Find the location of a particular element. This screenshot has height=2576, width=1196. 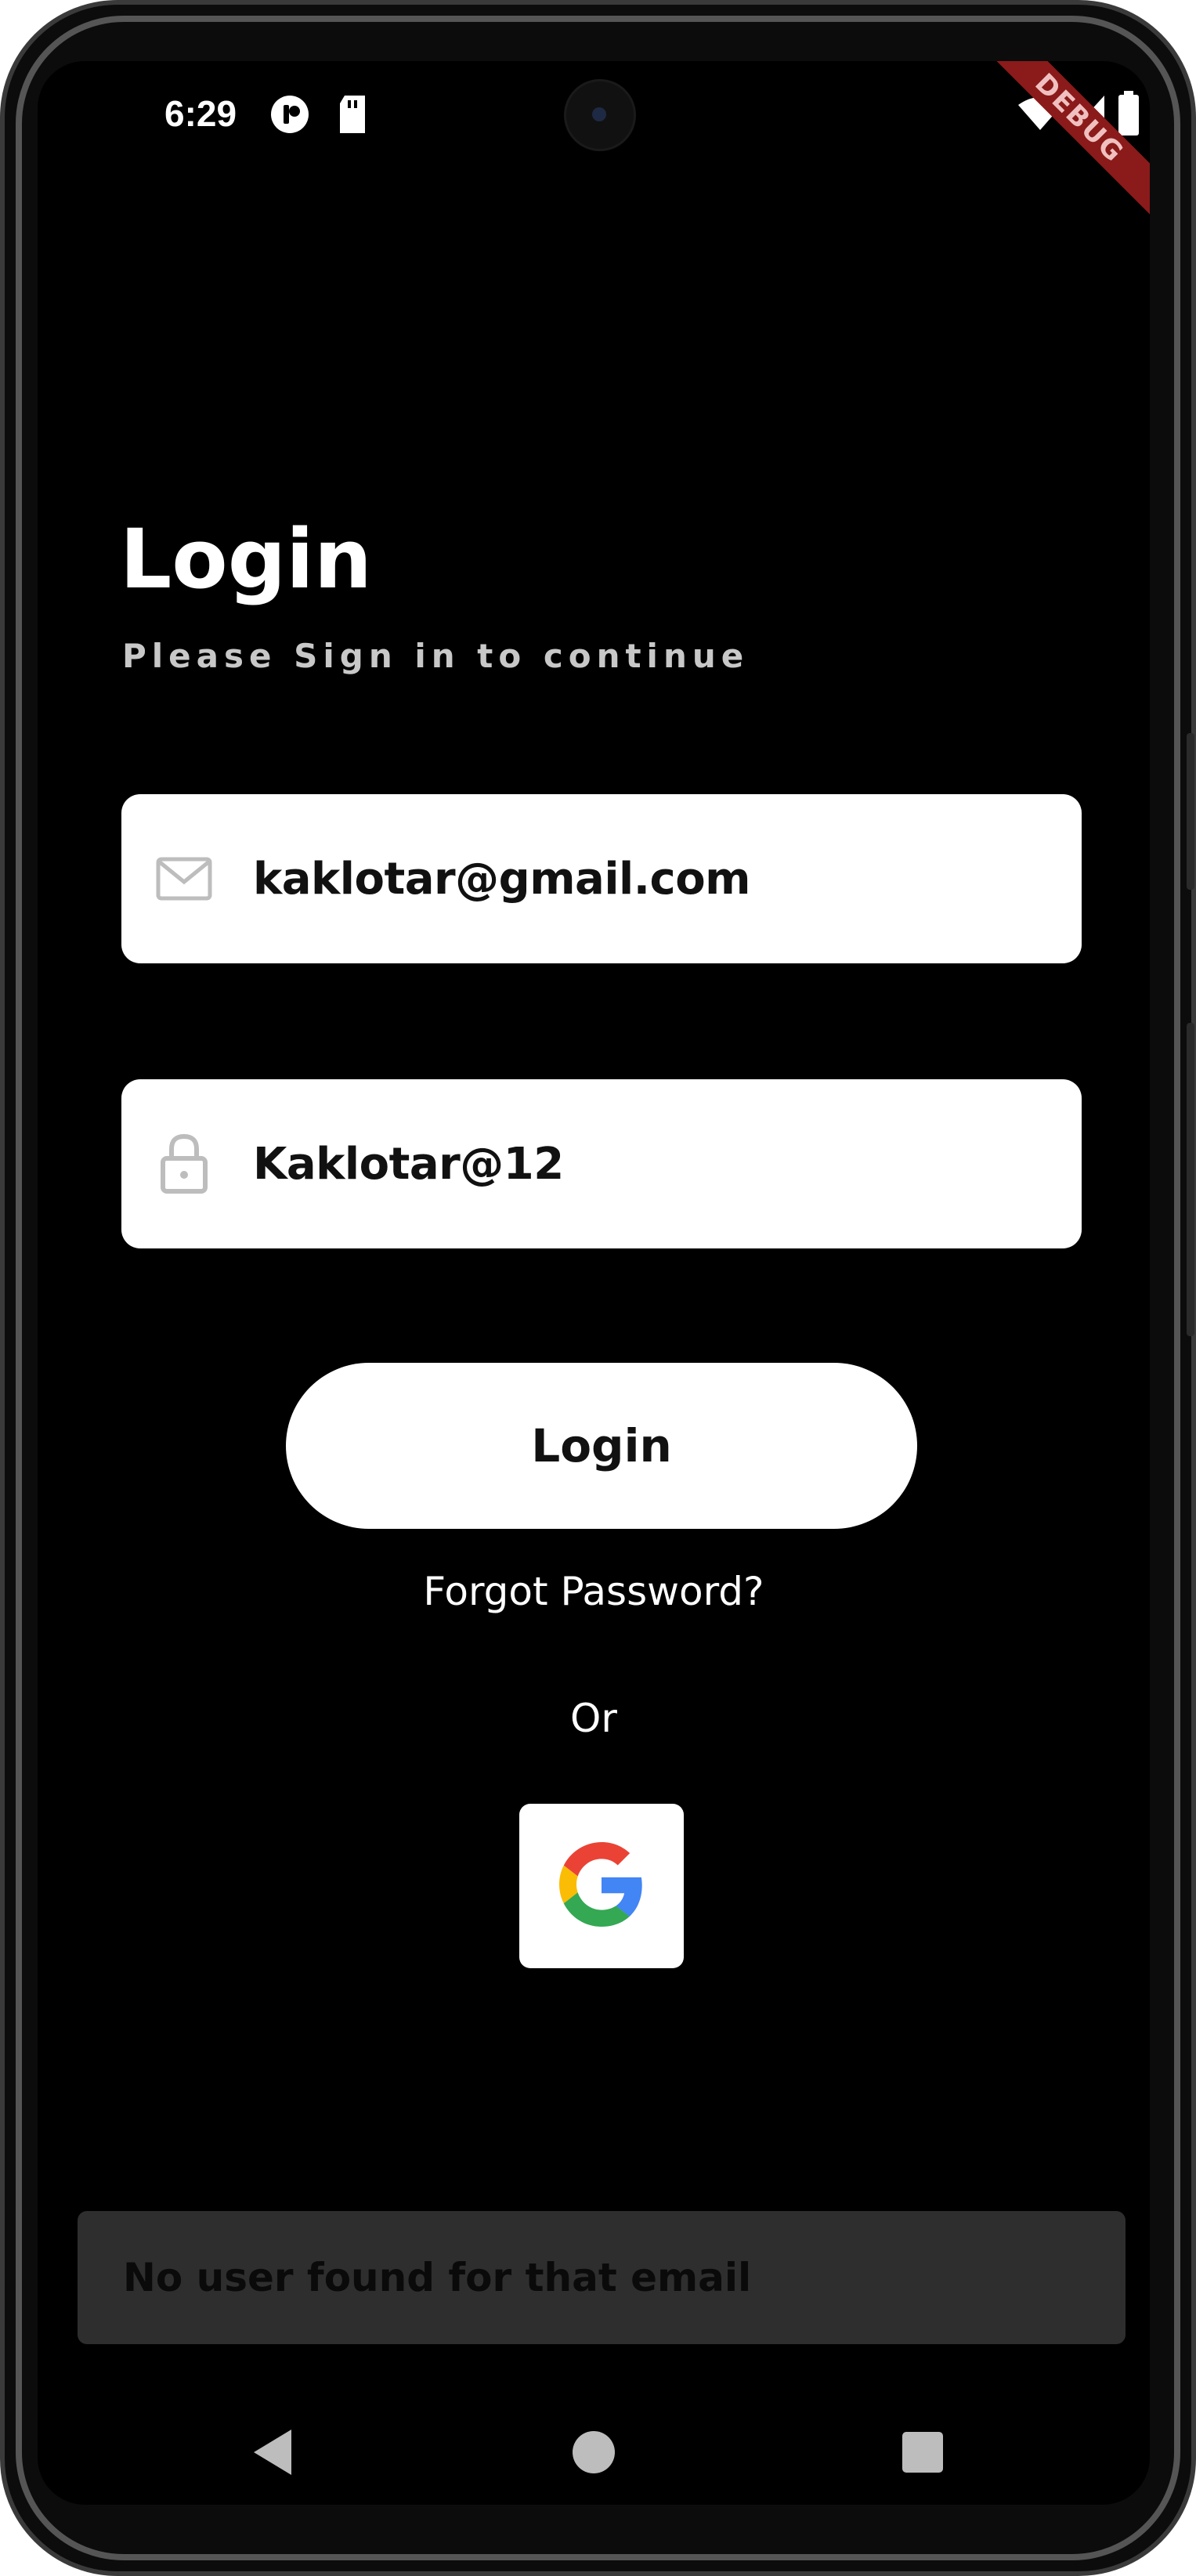

google-sign-in-button is located at coordinates (601, 1886).